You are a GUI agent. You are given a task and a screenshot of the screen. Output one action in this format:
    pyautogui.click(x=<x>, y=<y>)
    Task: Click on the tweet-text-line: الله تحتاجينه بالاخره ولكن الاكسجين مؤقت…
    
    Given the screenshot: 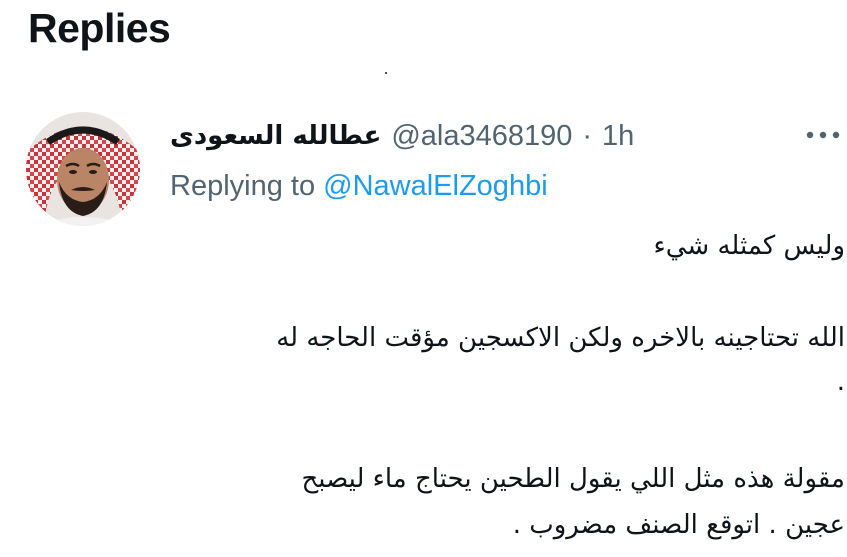 What is the action you would take?
    pyautogui.click(x=560, y=338)
    